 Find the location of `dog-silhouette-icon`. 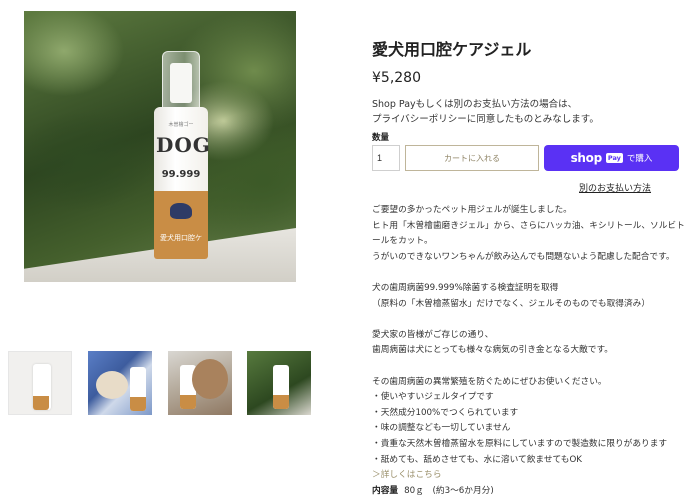

dog-silhouette-icon is located at coordinates (181, 211).